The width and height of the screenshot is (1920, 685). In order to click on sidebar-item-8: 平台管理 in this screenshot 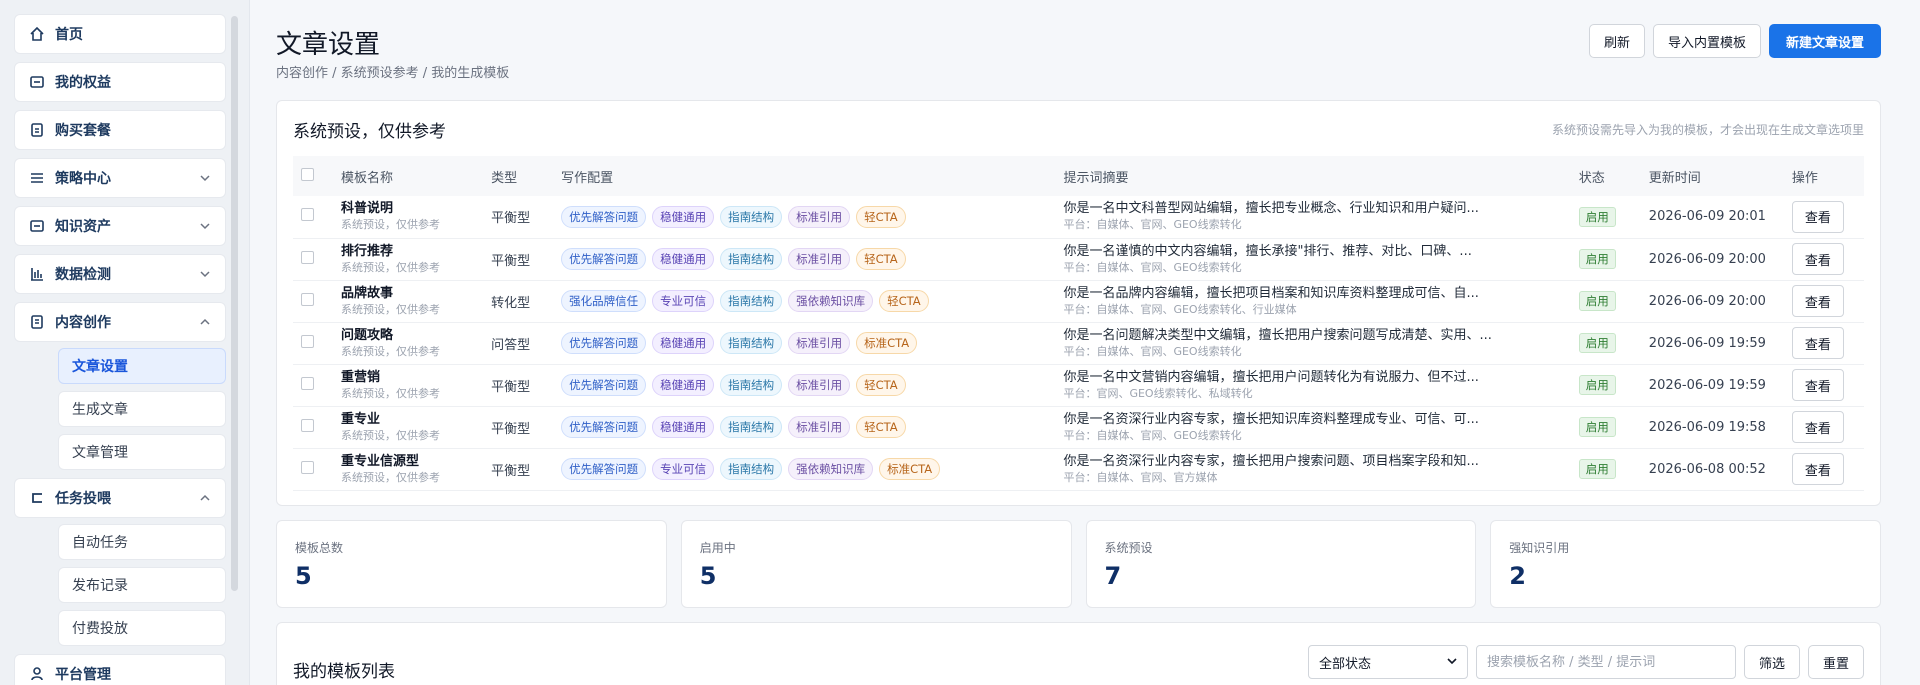, I will do `click(120, 669)`.